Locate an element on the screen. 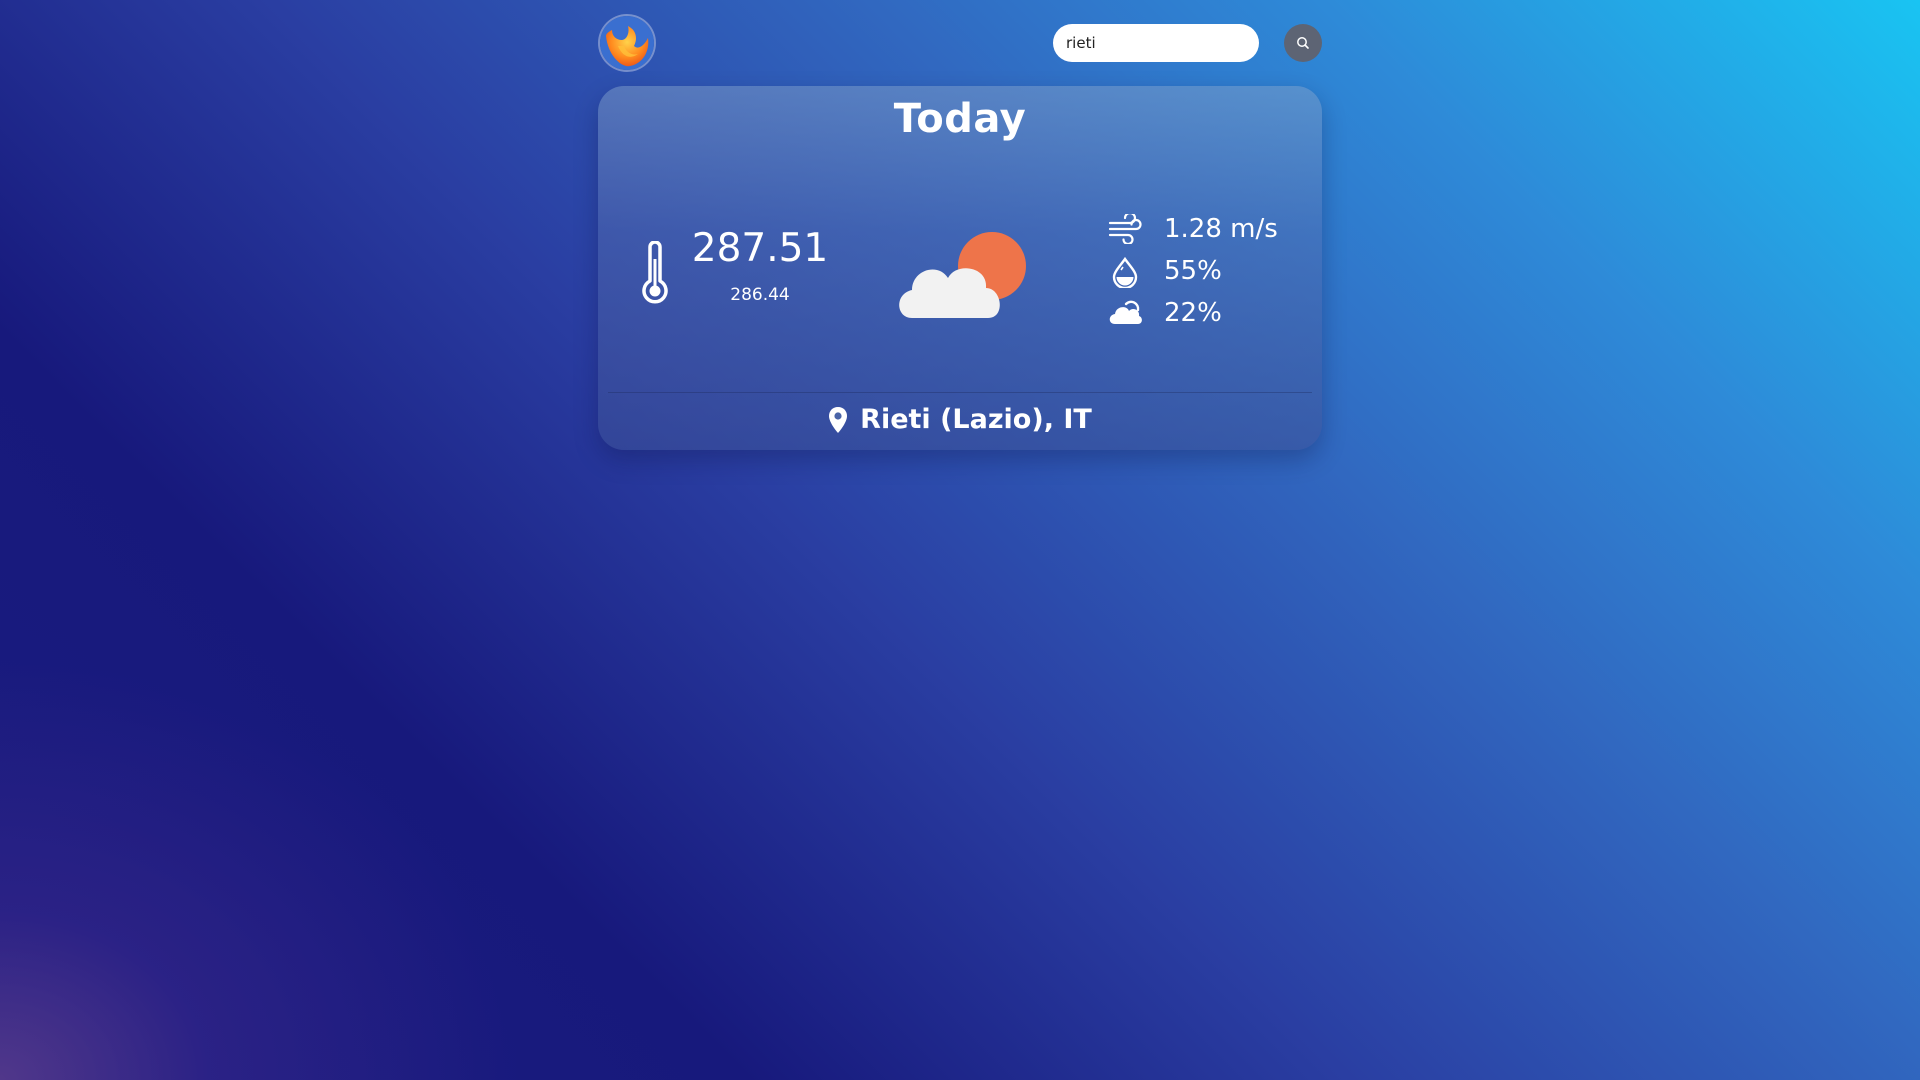  magnifier-icon is located at coordinates (1303, 43).